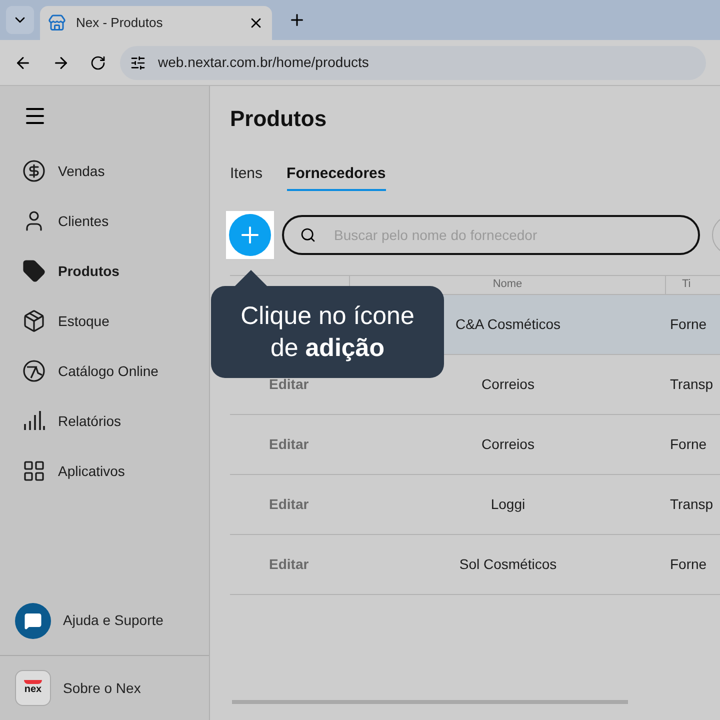 The height and width of the screenshot is (720, 720). What do you see at coordinates (104, 471) in the screenshot?
I see `sidebar-item: Aplicativos` at bounding box center [104, 471].